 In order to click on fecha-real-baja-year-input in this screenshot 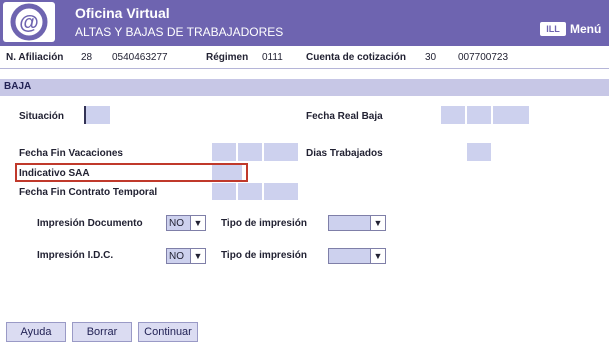, I will do `click(511, 115)`.